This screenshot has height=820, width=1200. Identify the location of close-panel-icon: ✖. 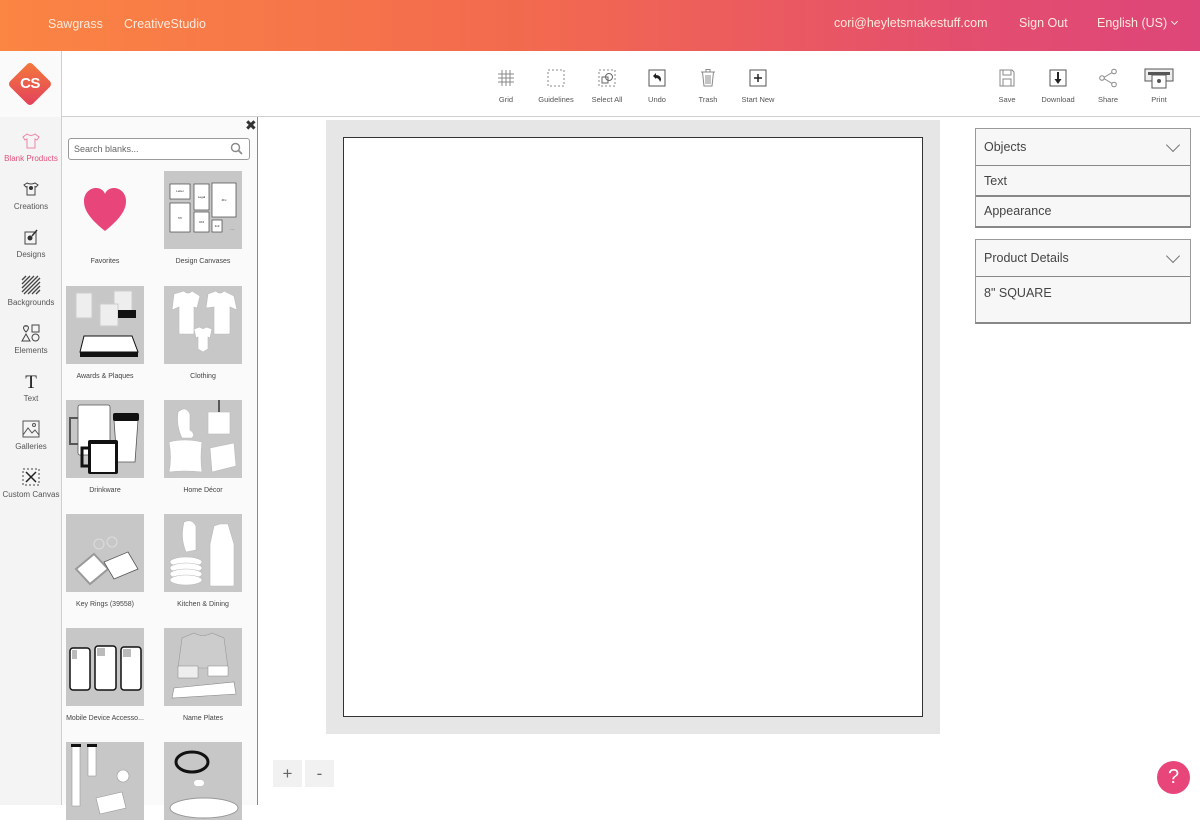
(251, 125).